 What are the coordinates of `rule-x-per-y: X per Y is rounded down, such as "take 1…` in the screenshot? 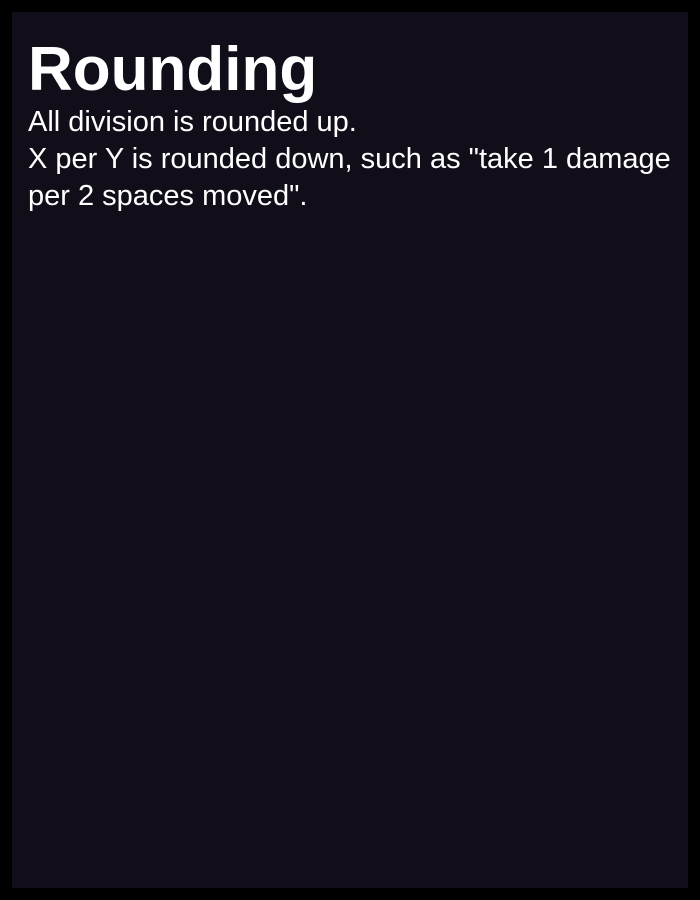 It's located at (349, 178).